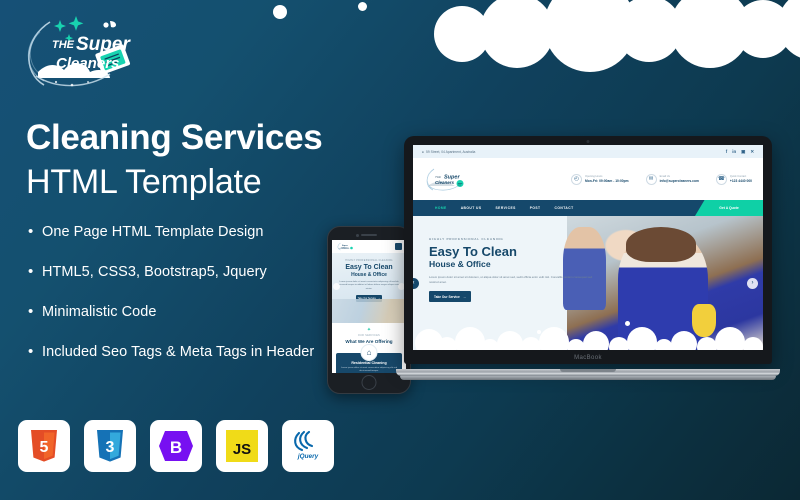 The height and width of the screenshot is (500, 800). What do you see at coordinates (336, 286) in the screenshot?
I see `phone-carousel-prev-button` at bounding box center [336, 286].